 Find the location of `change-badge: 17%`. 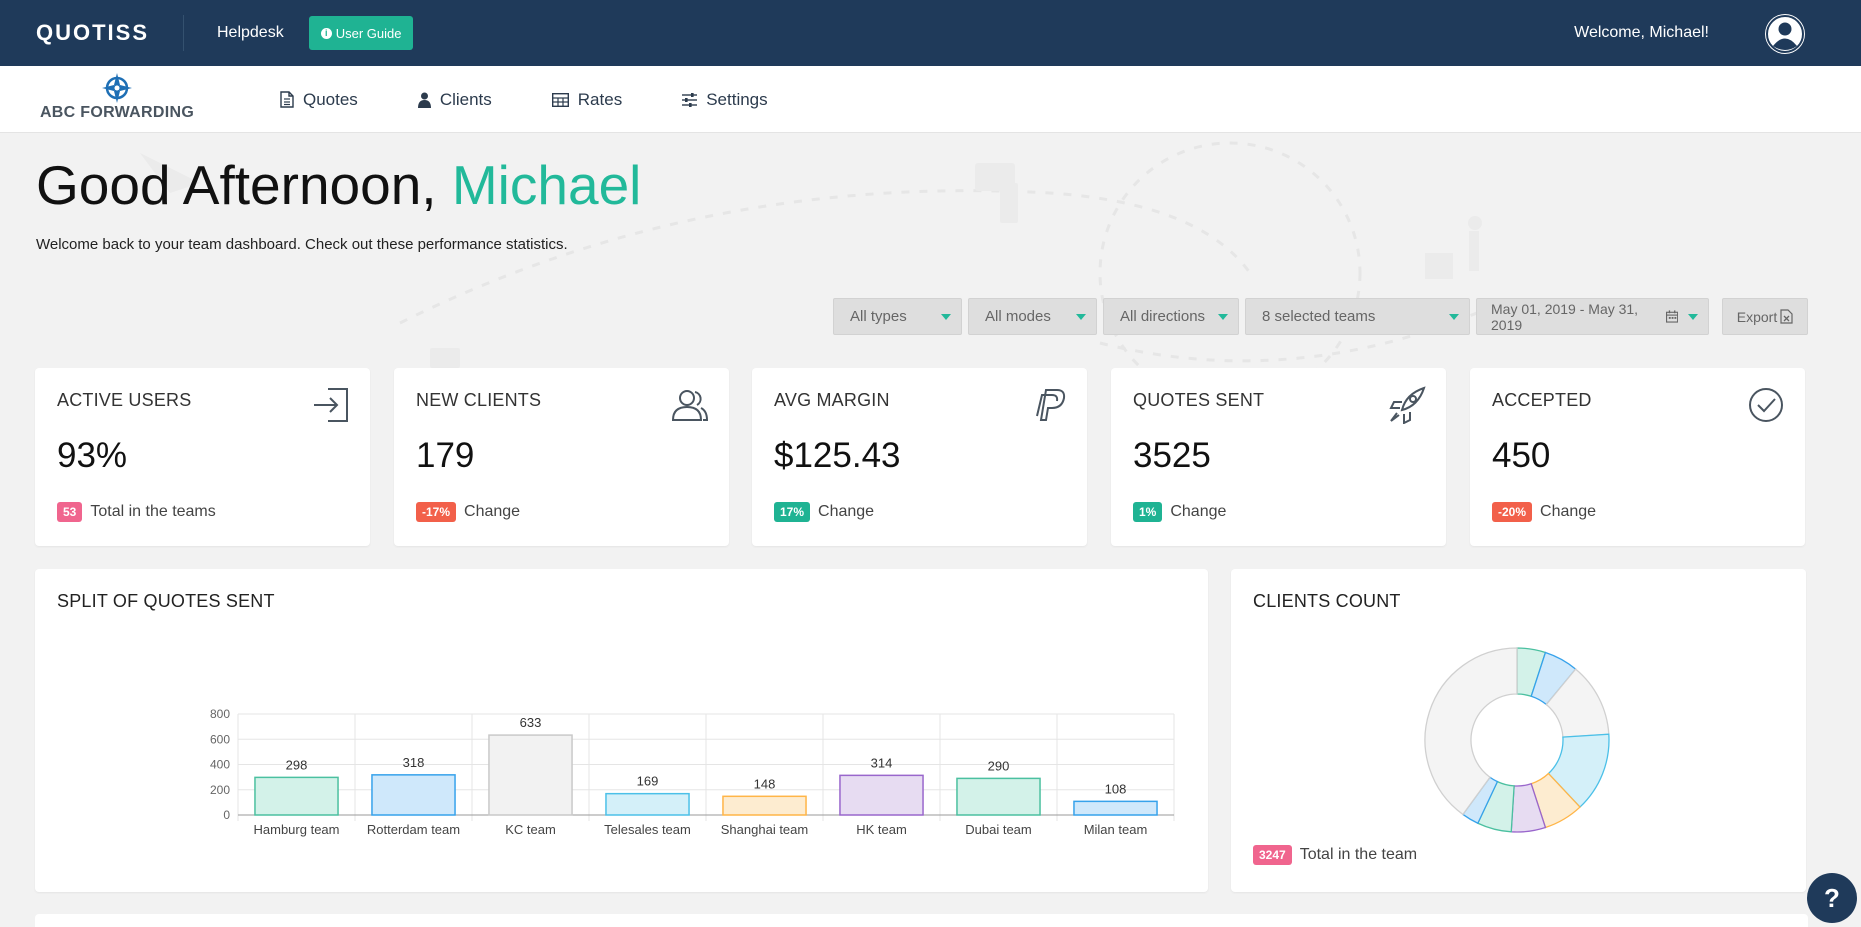

change-badge: 17% is located at coordinates (792, 512).